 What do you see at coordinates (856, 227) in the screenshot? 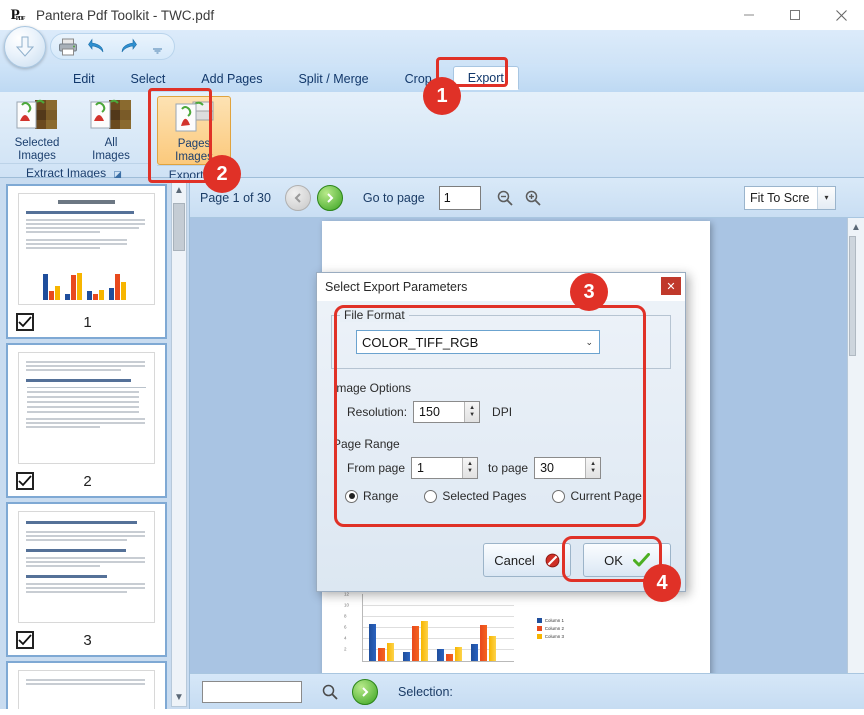
I see `viewer-scroll-up-icon: ▲` at bounding box center [856, 227].